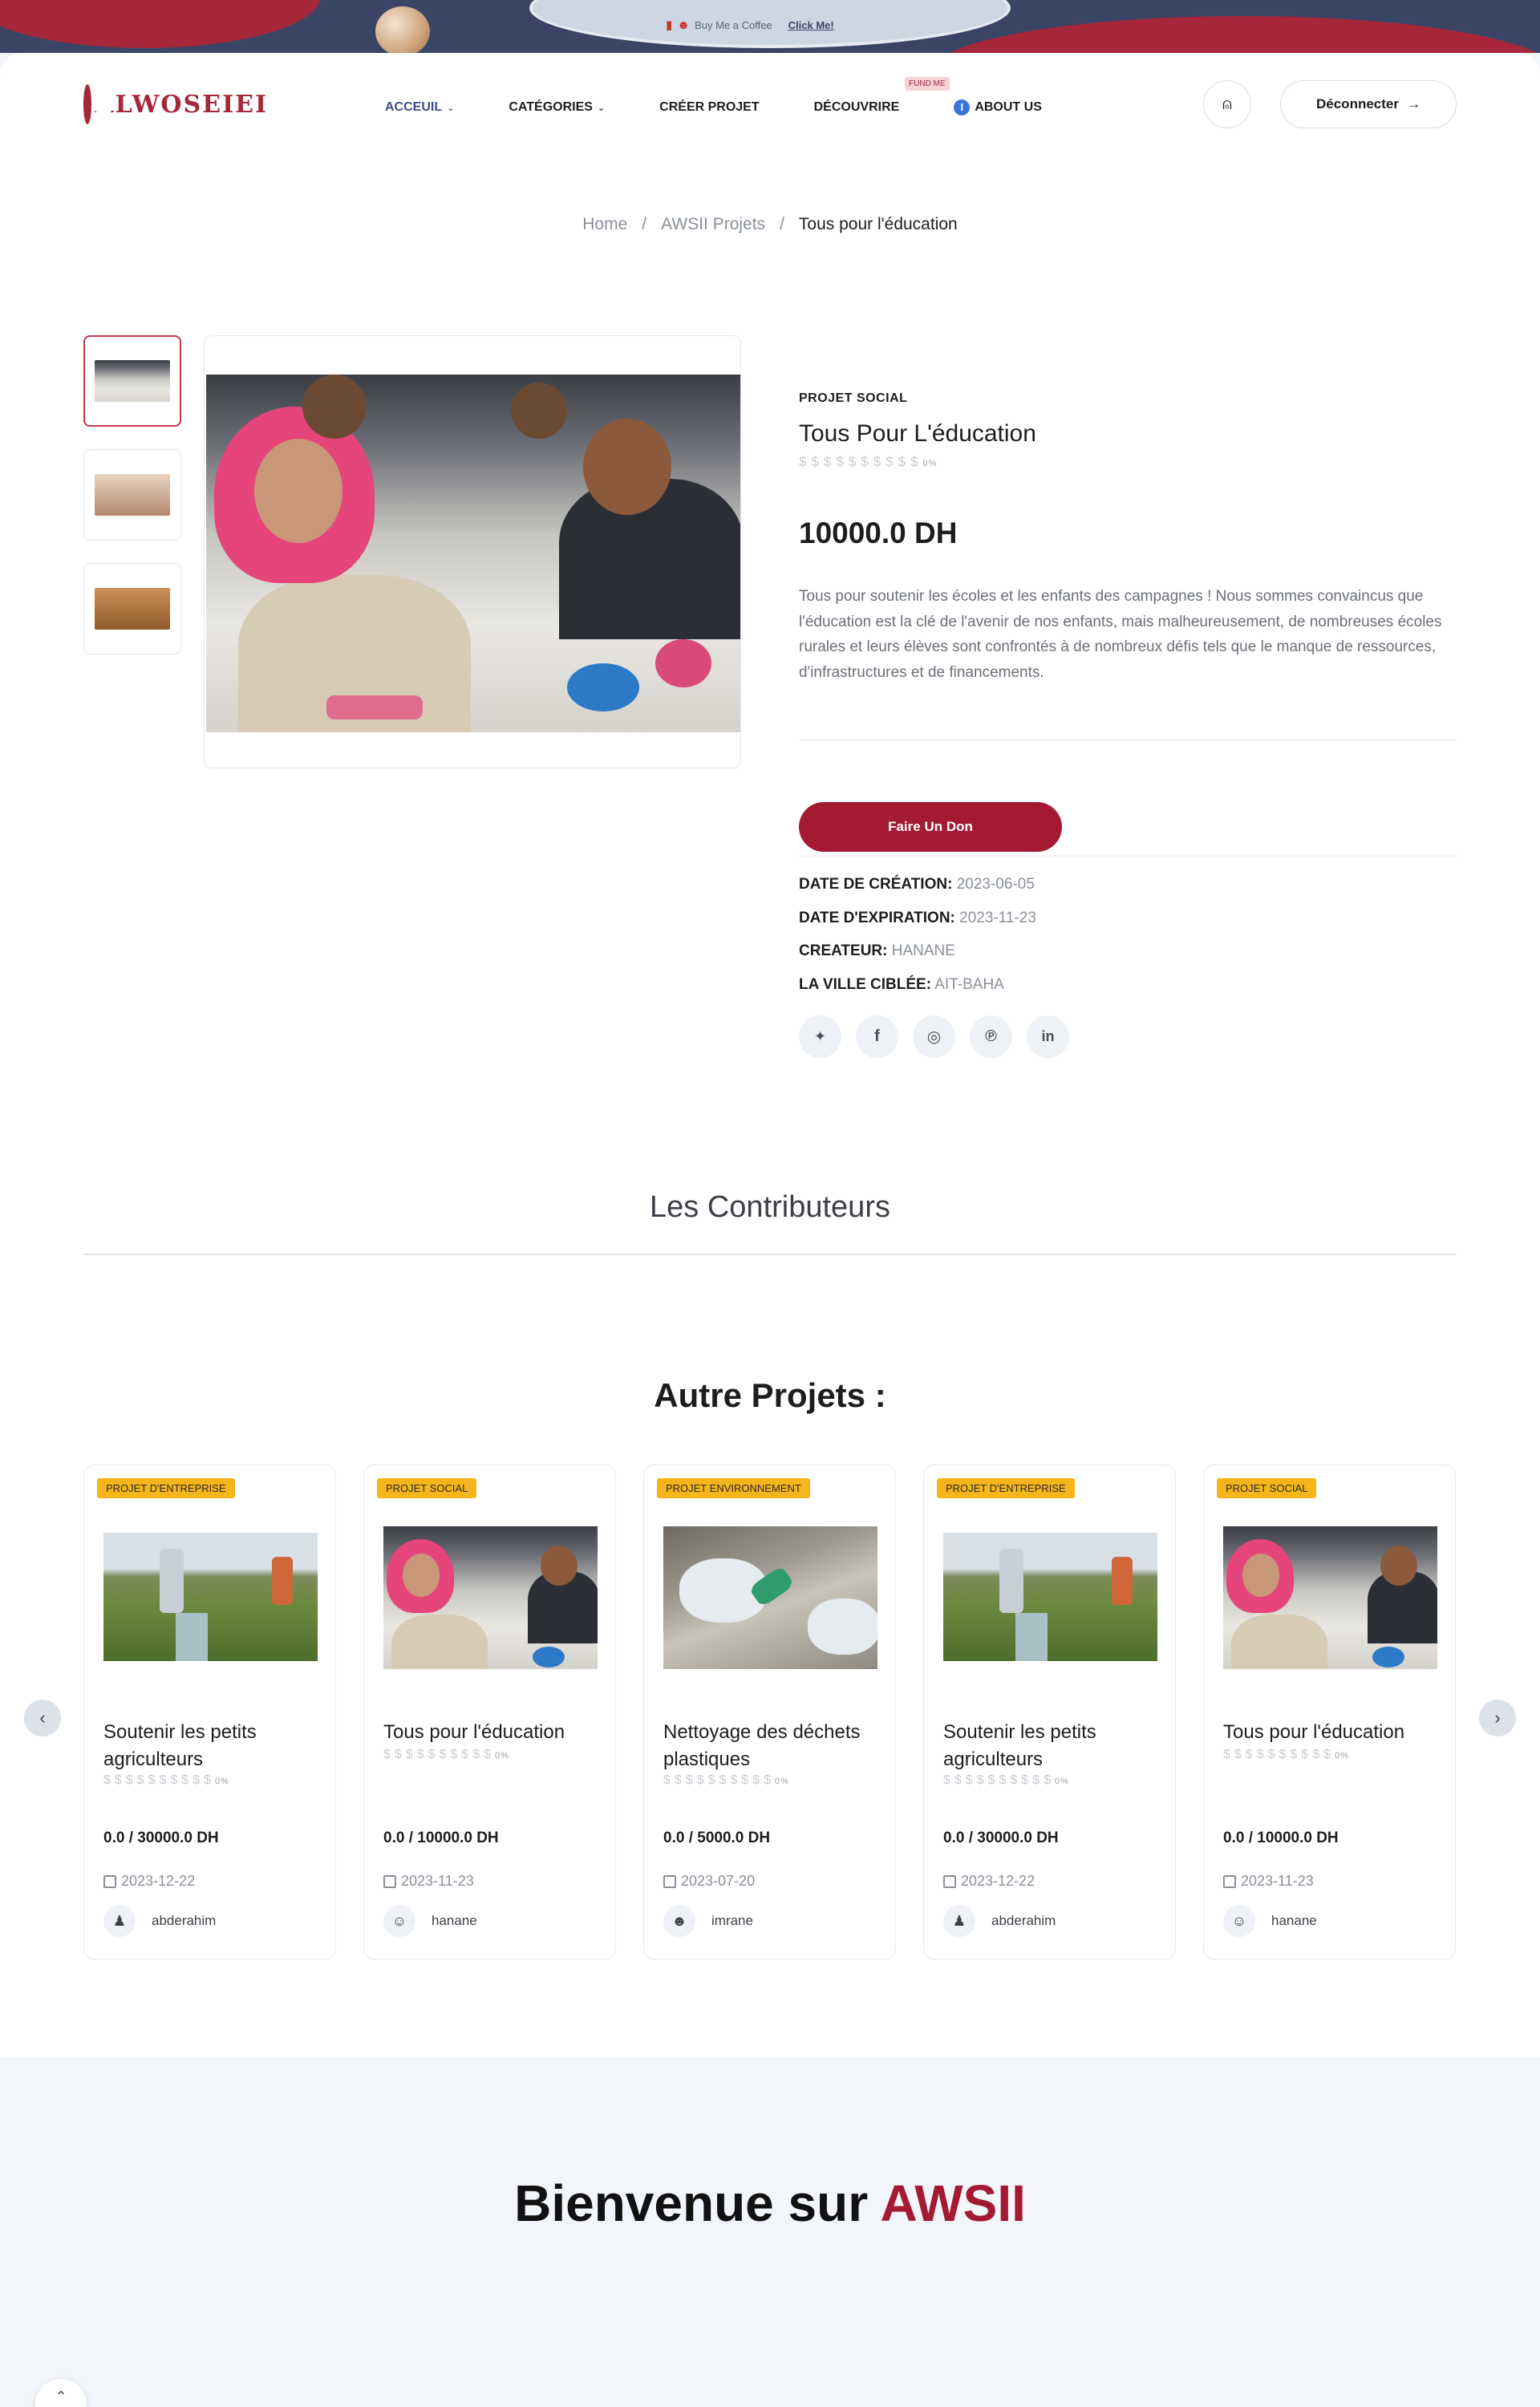 Image resolution: width=1540 pixels, height=2407 pixels. I want to click on chevron-down-icon: ⌄, so click(602, 108).